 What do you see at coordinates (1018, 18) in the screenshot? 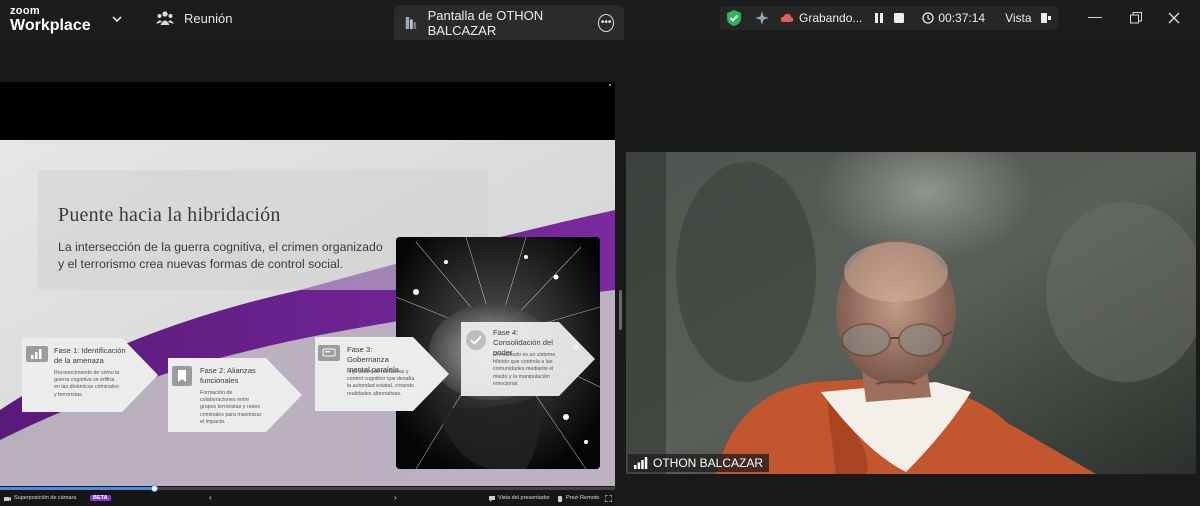
I see `view-button: Vista` at bounding box center [1018, 18].